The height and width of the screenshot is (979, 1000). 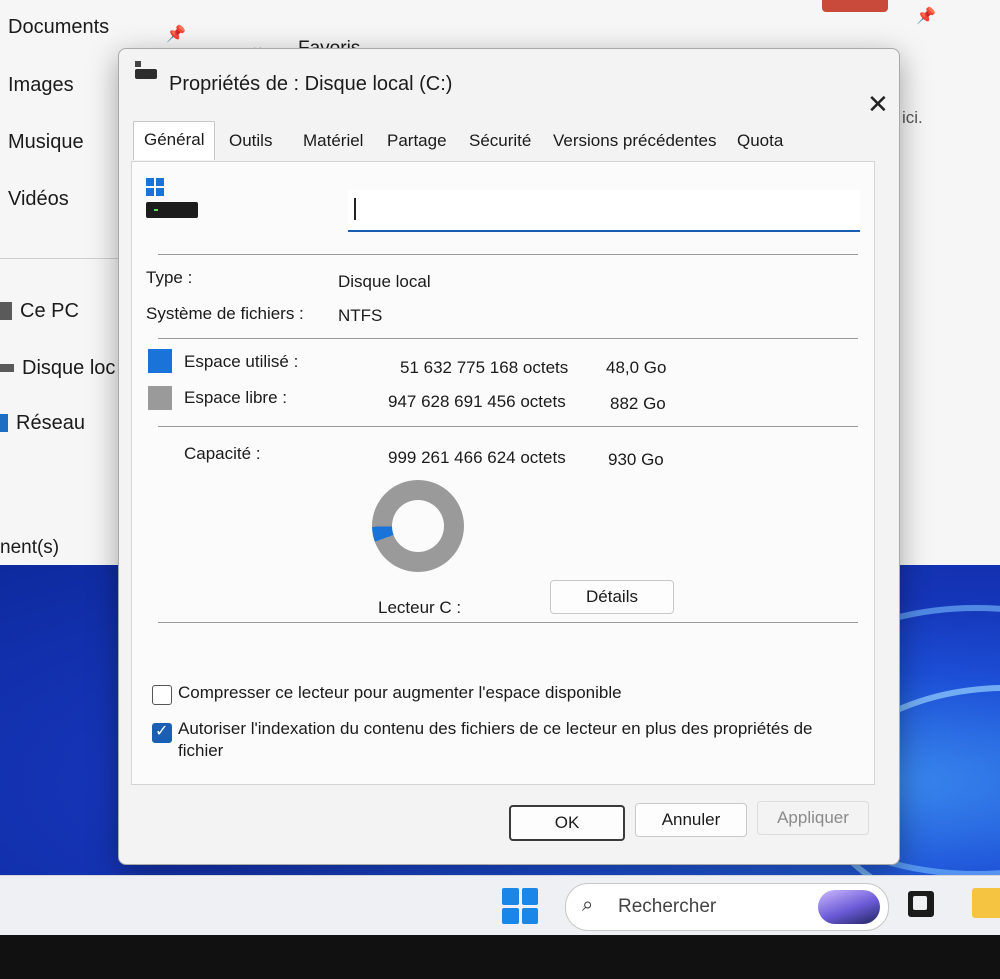 What do you see at coordinates (727, 907) in the screenshot?
I see `taskbar-search-box: ⌕ Rechercher` at bounding box center [727, 907].